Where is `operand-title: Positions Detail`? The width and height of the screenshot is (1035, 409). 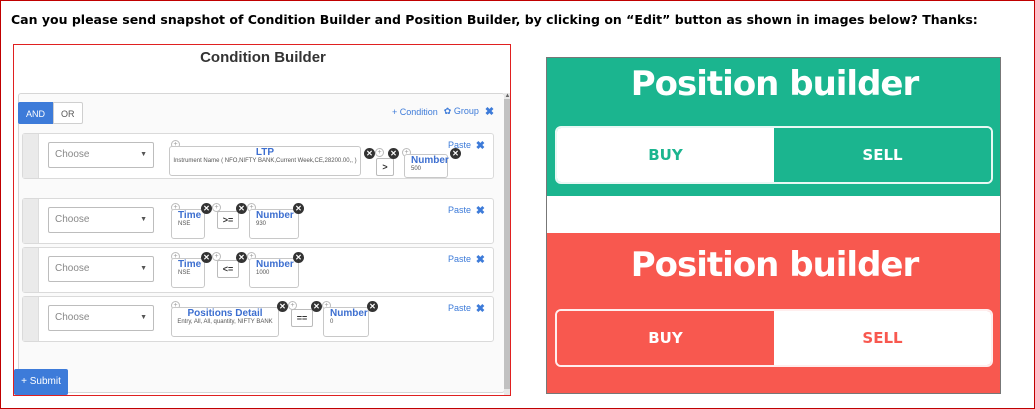 operand-title: Positions Detail is located at coordinates (225, 313).